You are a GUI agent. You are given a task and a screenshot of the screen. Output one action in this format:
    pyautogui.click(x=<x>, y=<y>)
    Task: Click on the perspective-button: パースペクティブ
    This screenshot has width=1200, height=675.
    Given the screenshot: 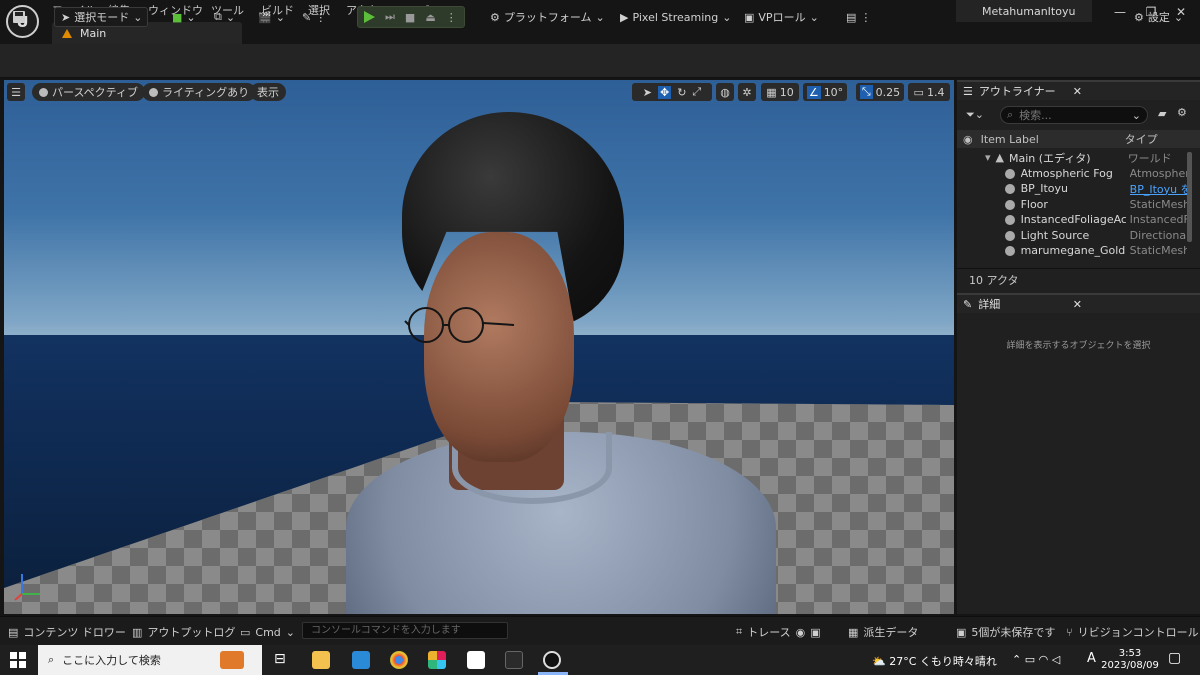 What is the action you would take?
    pyautogui.click(x=89, y=92)
    